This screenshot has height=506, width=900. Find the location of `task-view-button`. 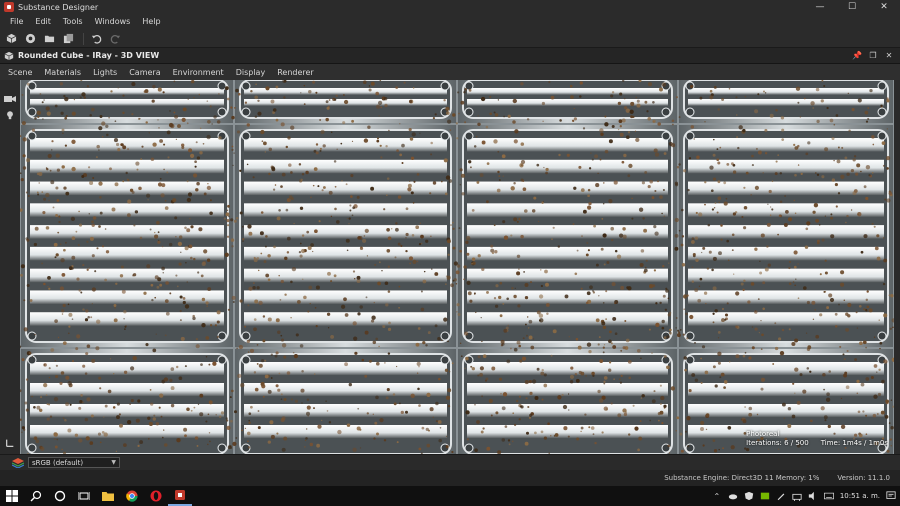

task-view-button is located at coordinates (84, 496).